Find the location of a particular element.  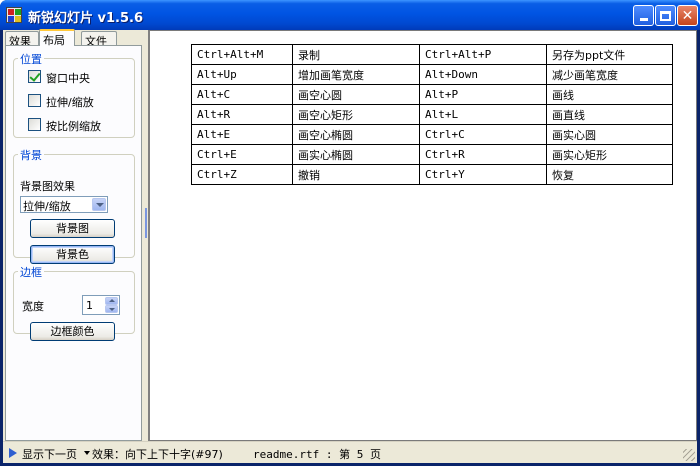

shortcut-action-cell: 画直线 is located at coordinates (609, 114).